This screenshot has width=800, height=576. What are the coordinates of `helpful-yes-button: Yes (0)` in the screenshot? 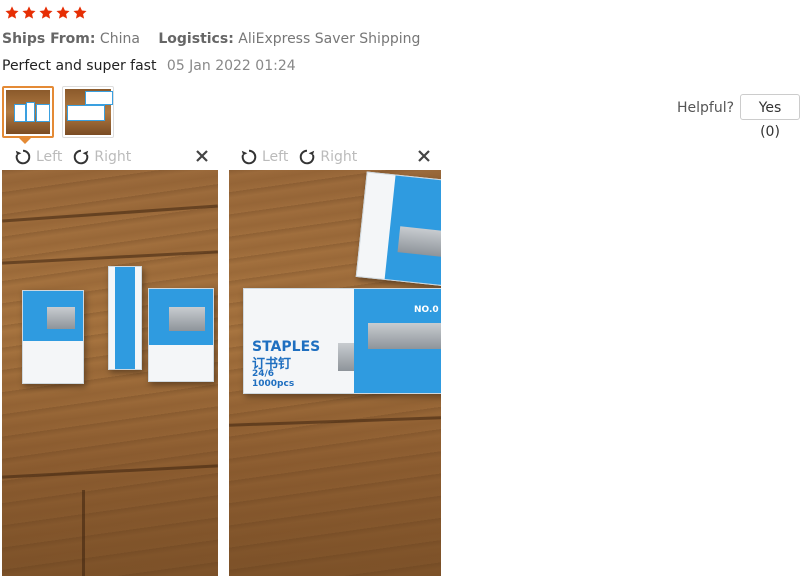 It's located at (770, 117).